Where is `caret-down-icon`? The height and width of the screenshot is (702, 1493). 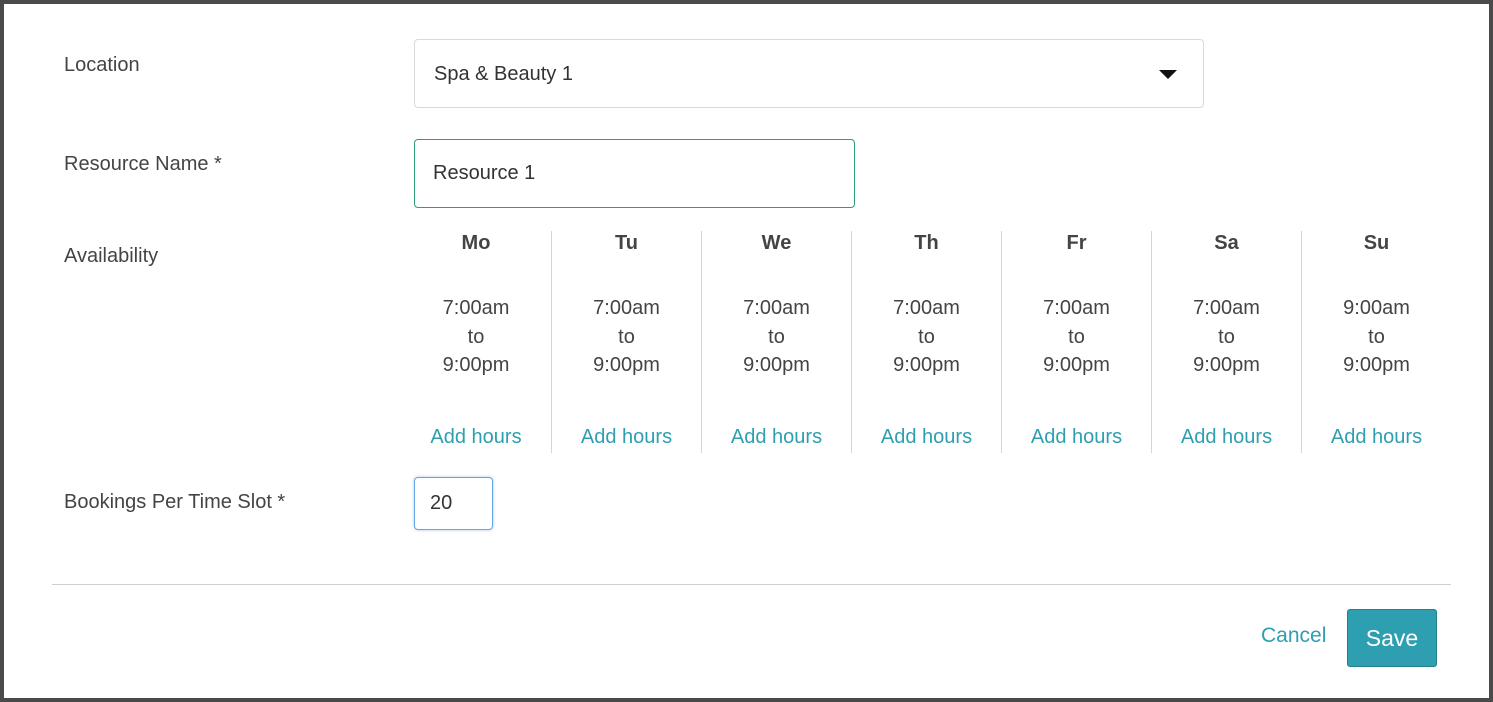
caret-down-icon is located at coordinates (1168, 74).